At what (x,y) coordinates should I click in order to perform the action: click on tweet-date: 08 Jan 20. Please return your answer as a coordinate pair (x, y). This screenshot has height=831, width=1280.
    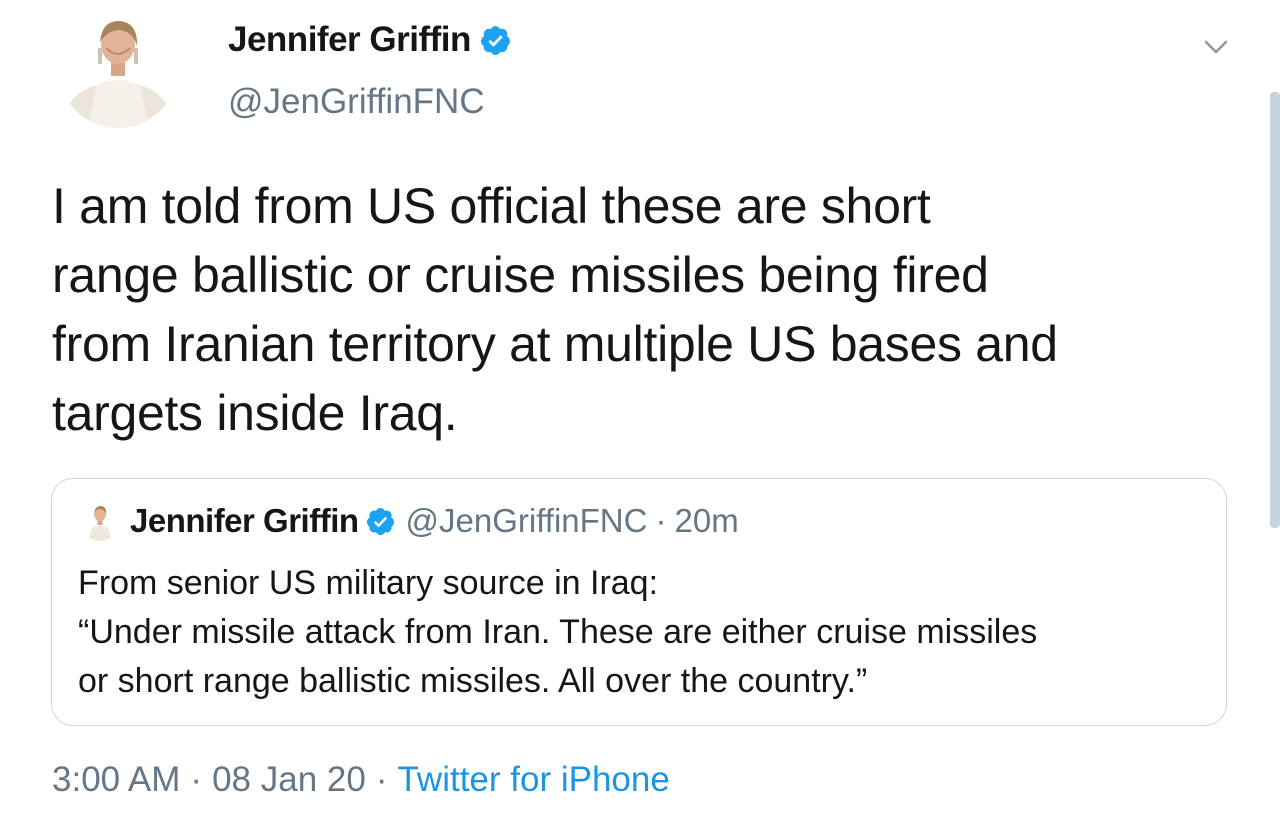
    Looking at the image, I should click on (289, 780).